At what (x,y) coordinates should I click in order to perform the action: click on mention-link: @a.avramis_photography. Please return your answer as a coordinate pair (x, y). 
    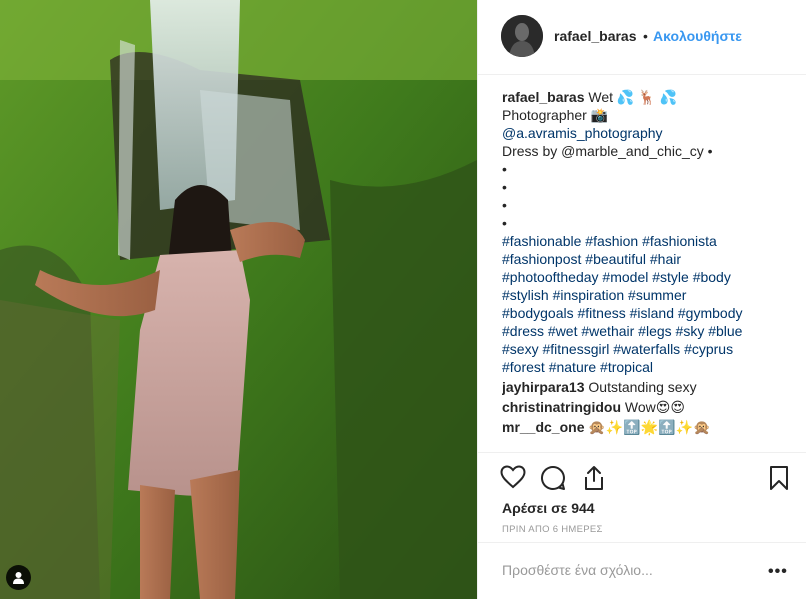
    Looking at the image, I should click on (582, 133).